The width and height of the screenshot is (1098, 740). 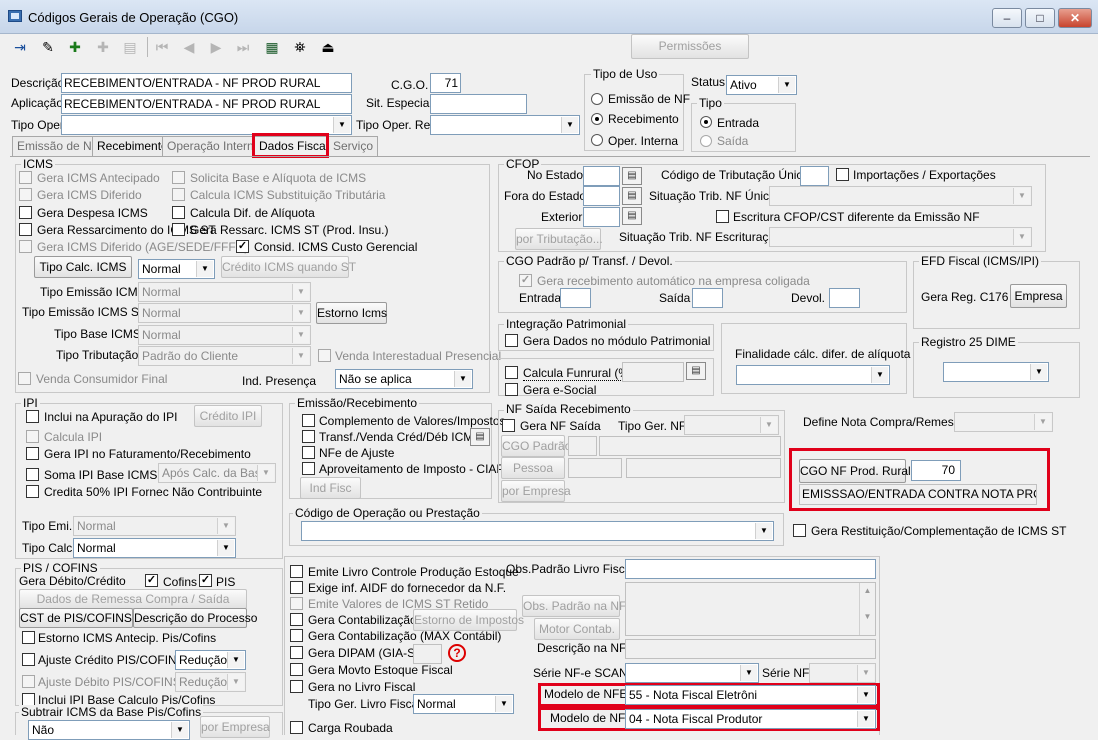 What do you see at coordinates (597, 140) in the screenshot?
I see `radio-oper-interna` at bounding box center [597, 140].